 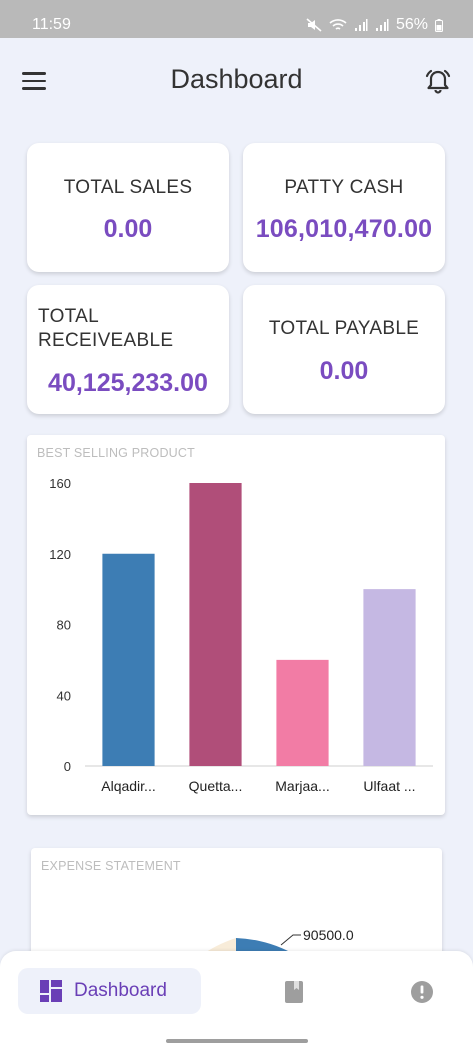 What do you see at coordinates (328, 935) in the screenshot?
I see `pie-slice-label: 90500.0` at bounding box center [328, 935].